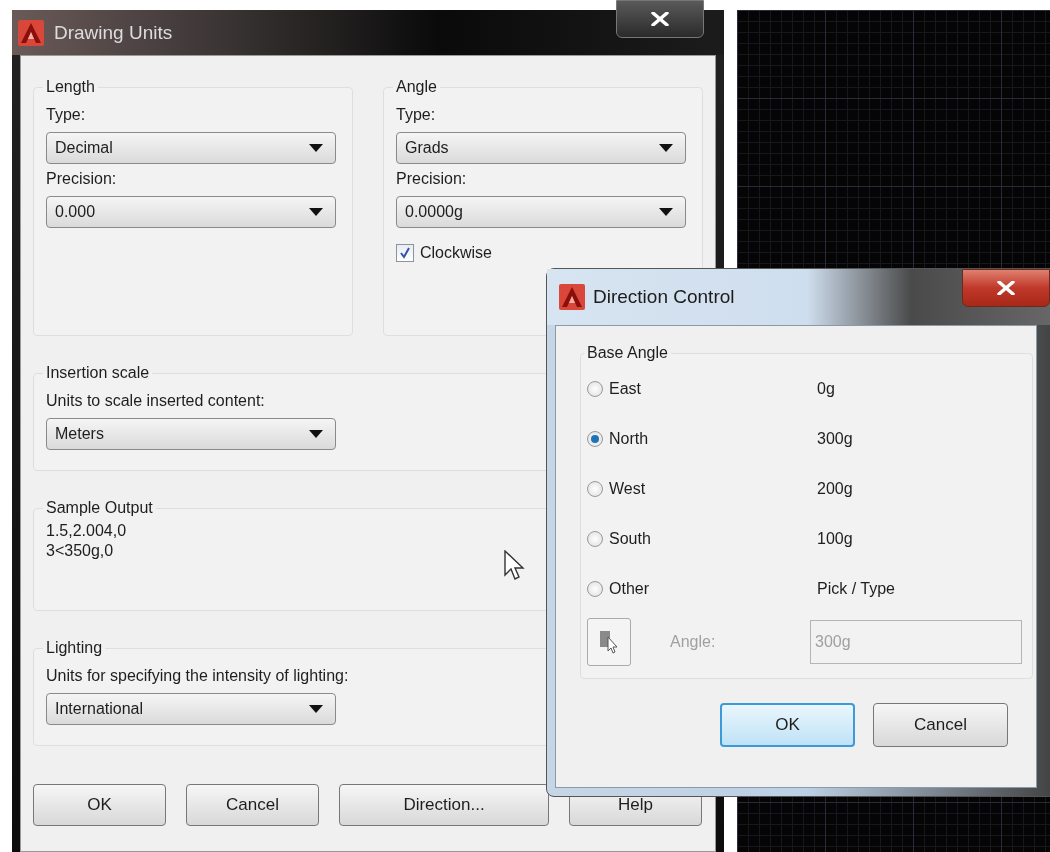  Describe the element at coordinates (99, 508) in the screenshot. I see `group-label: Sample Output` at that location.